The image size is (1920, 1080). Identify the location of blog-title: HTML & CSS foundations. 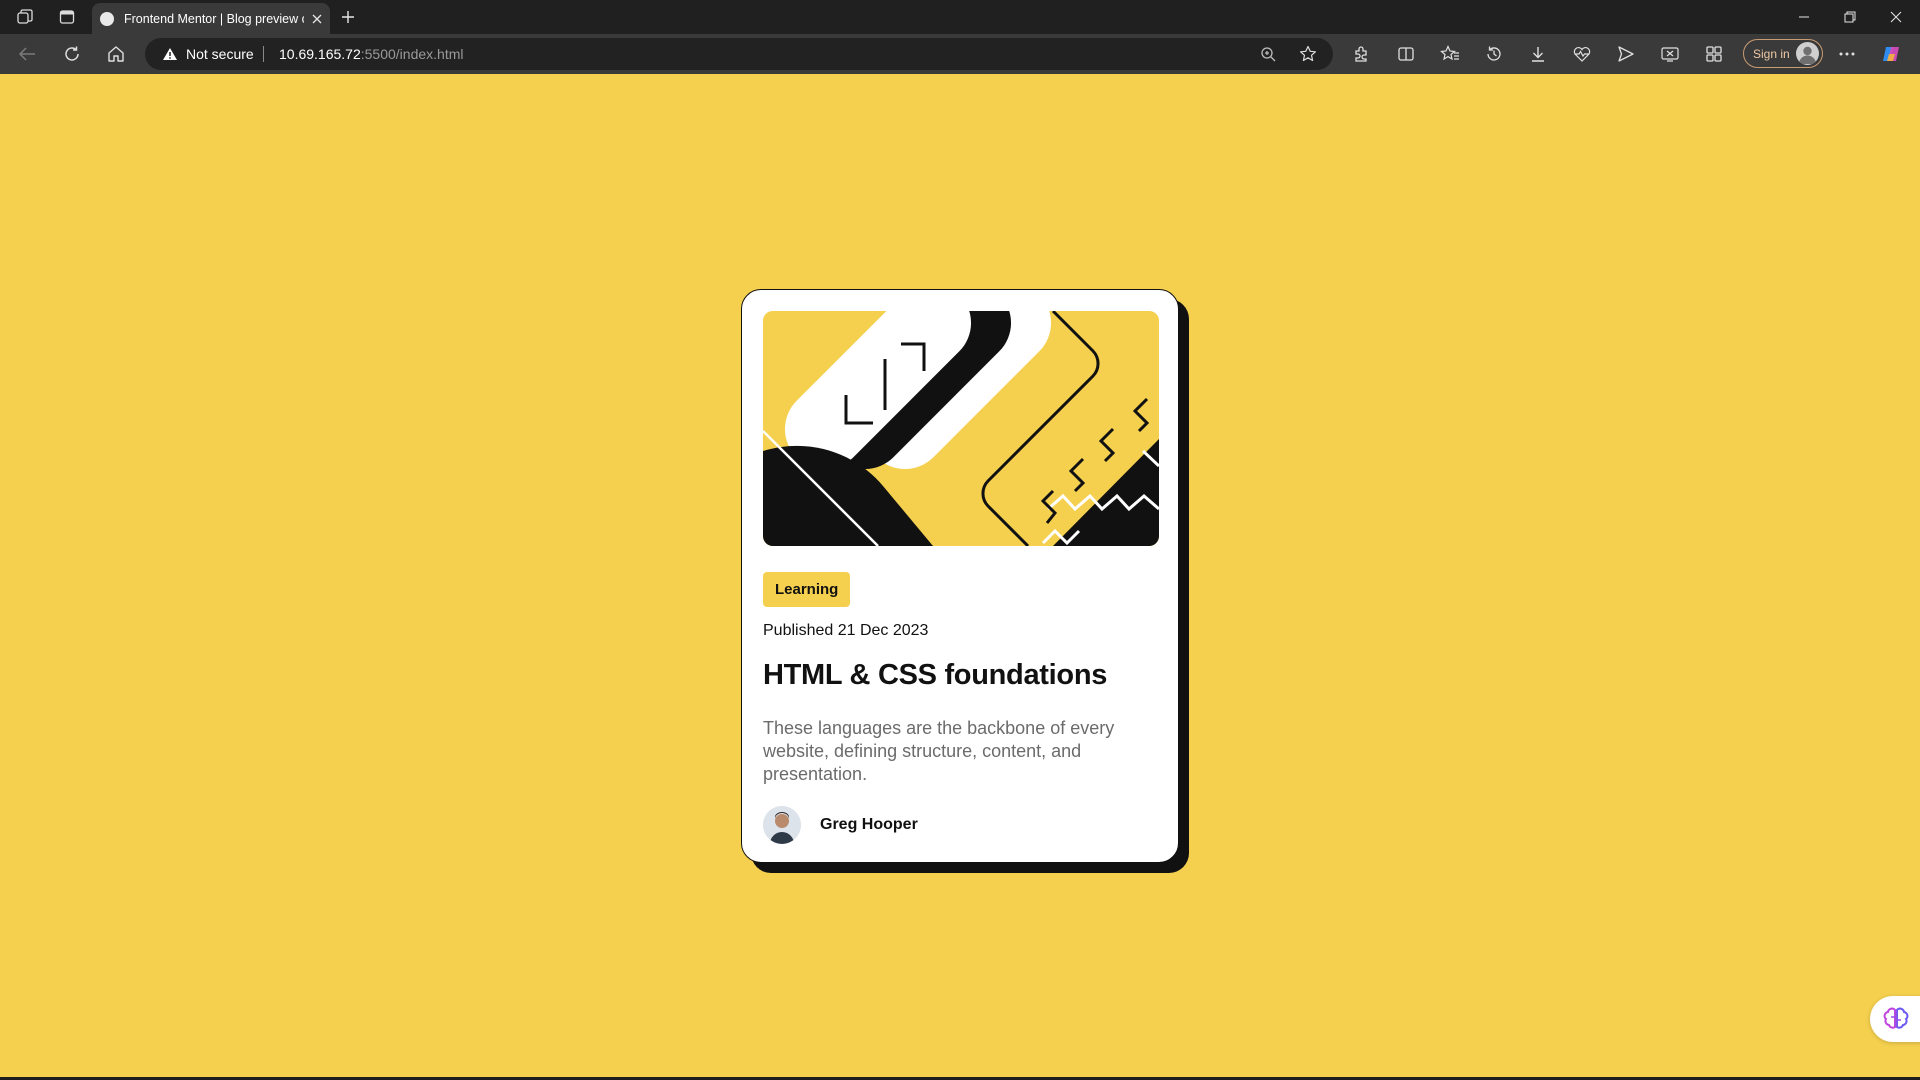
(935, 675).